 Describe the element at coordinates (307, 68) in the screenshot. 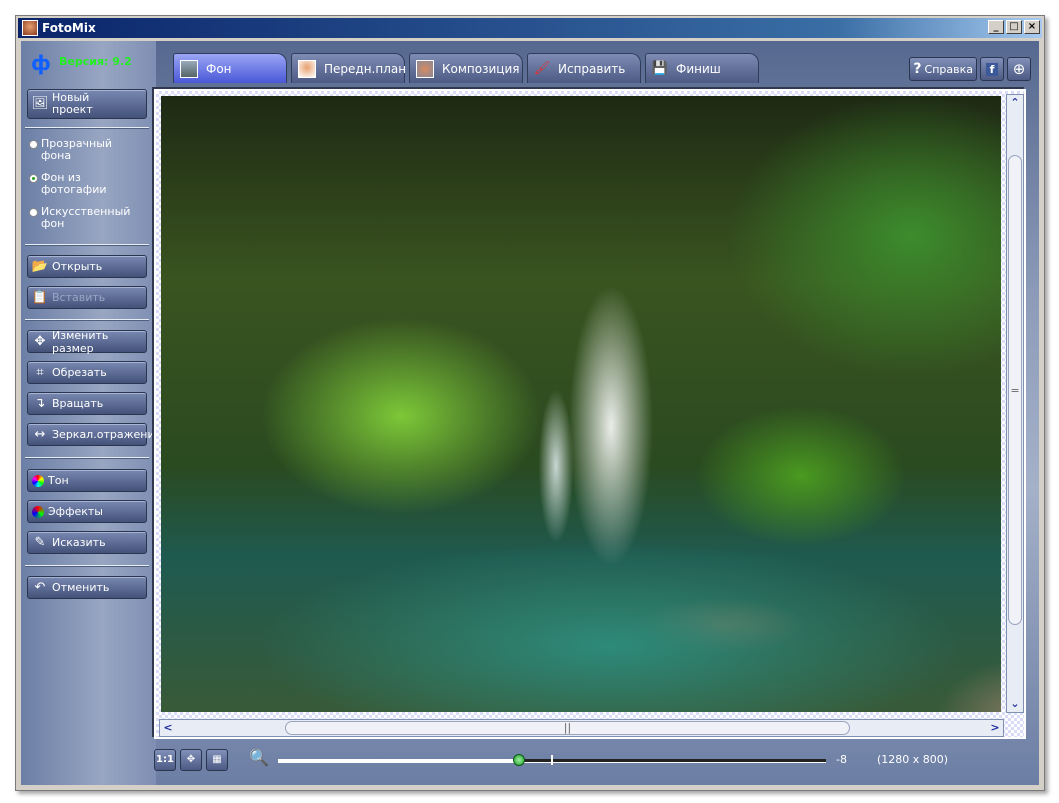

I see `person-icon` at that location.